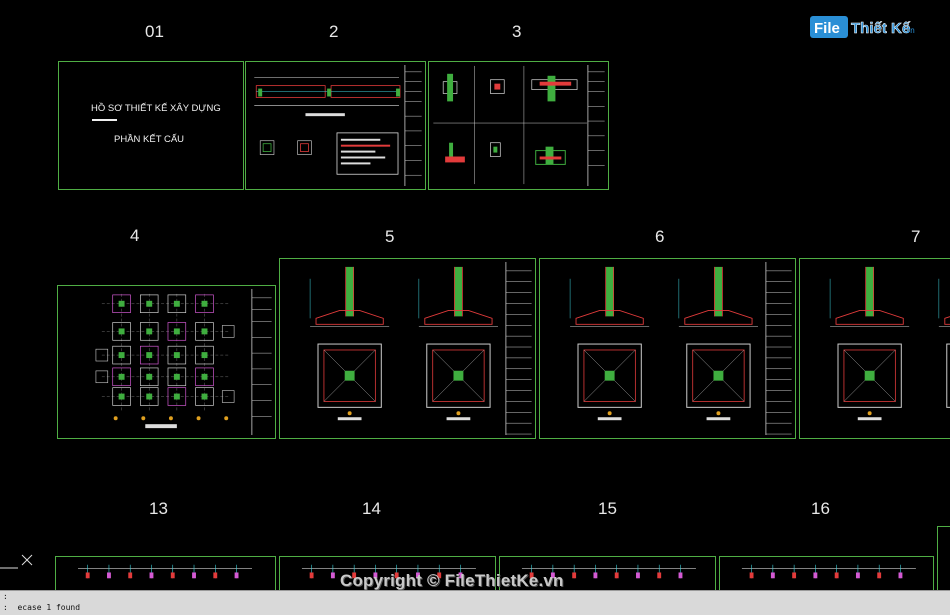 This screenshot has width=950, height=615. What do you see at coordinates (820, 508) in the screenshot?
I see `sheet-number-16: 16` at bounding box center [820, 508].